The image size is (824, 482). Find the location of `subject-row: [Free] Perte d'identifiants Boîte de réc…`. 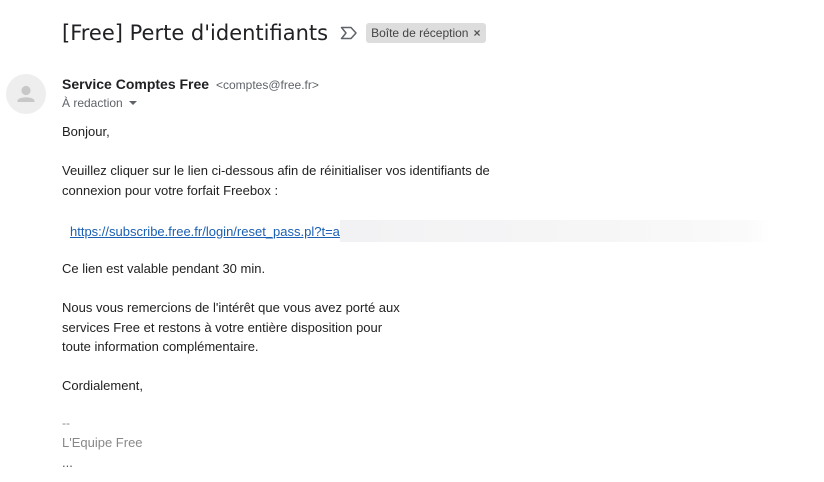

subject-row: [Free] Perte d'identifiants Boîte de réc… is located at coordinates (274, 33).